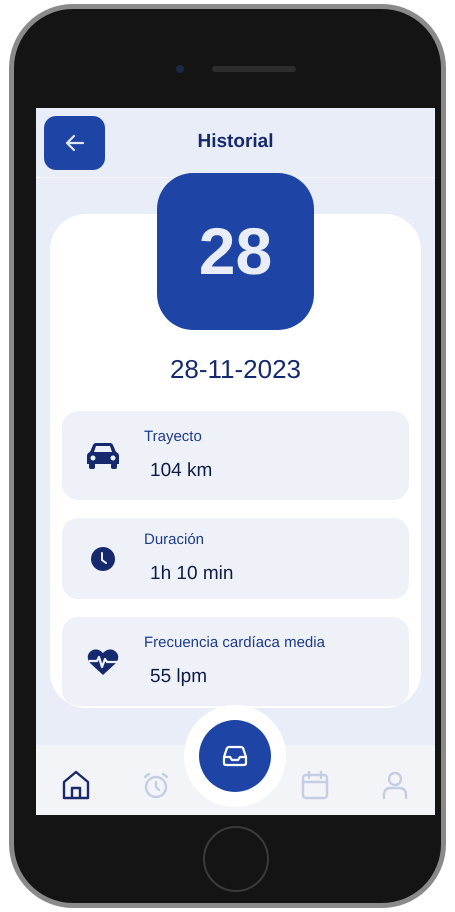  I want to click on stat-value: 104 km, so click(180, 470).